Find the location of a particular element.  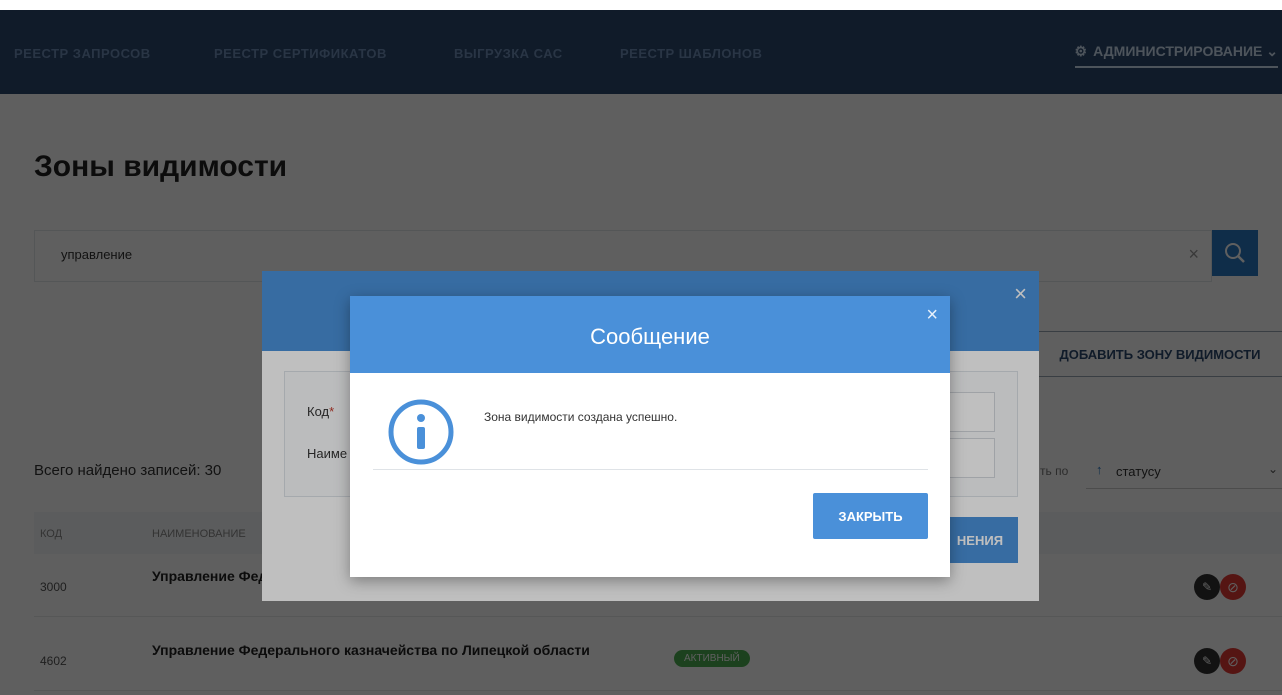

close-icon: × is located at coordinates (932, 315).